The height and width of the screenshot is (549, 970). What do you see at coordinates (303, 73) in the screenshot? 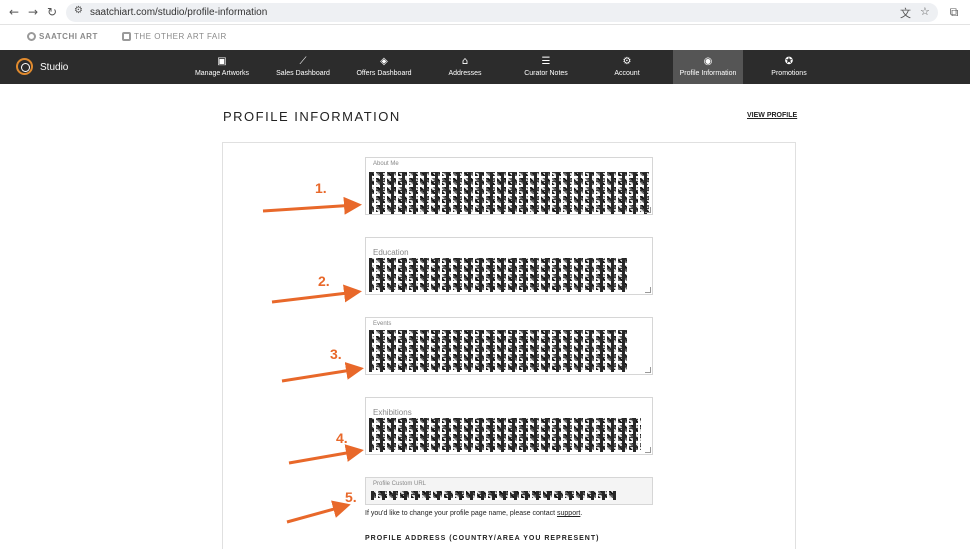
I see `nav-item-label: Sales Dashboard` at bounding box center [303, 73].